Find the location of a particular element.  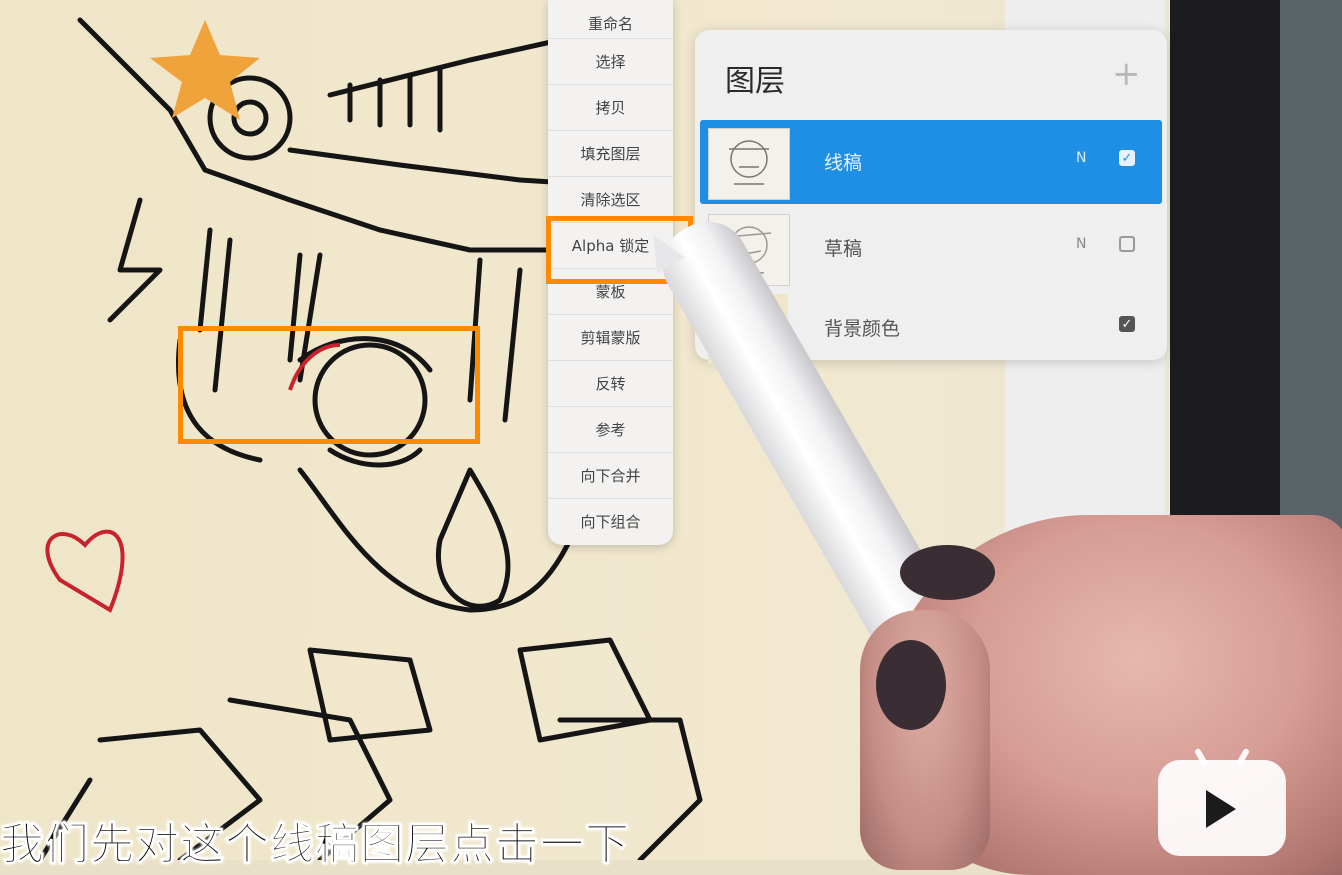

layer-row-lineart: 线稿 N ✓ is located at coordinates (931, 162).